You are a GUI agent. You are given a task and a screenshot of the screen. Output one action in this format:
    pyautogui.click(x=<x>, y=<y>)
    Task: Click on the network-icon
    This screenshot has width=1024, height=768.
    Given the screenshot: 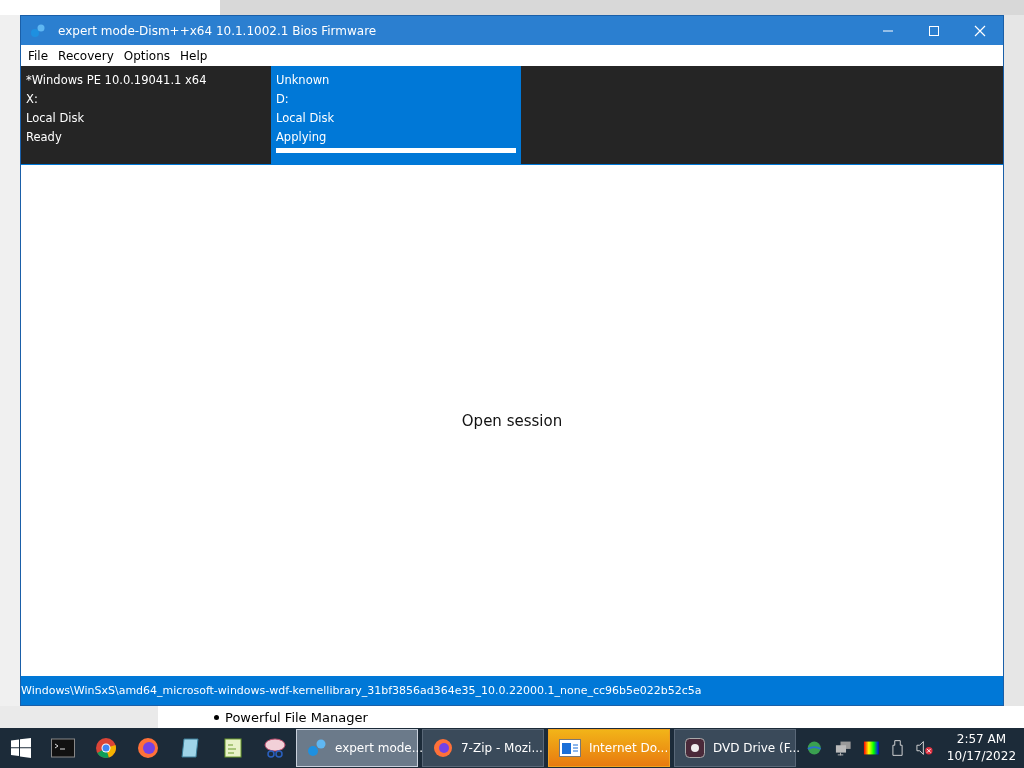 What is the action you would take?
    pyautogui.click(x=843, y=748)
    